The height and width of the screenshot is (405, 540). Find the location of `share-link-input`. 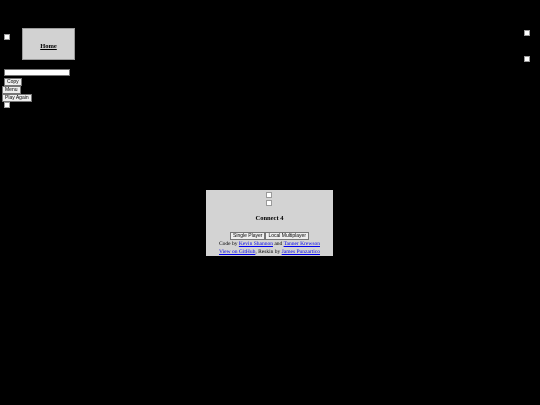

share-link-input is located at coordinates (37, 72).